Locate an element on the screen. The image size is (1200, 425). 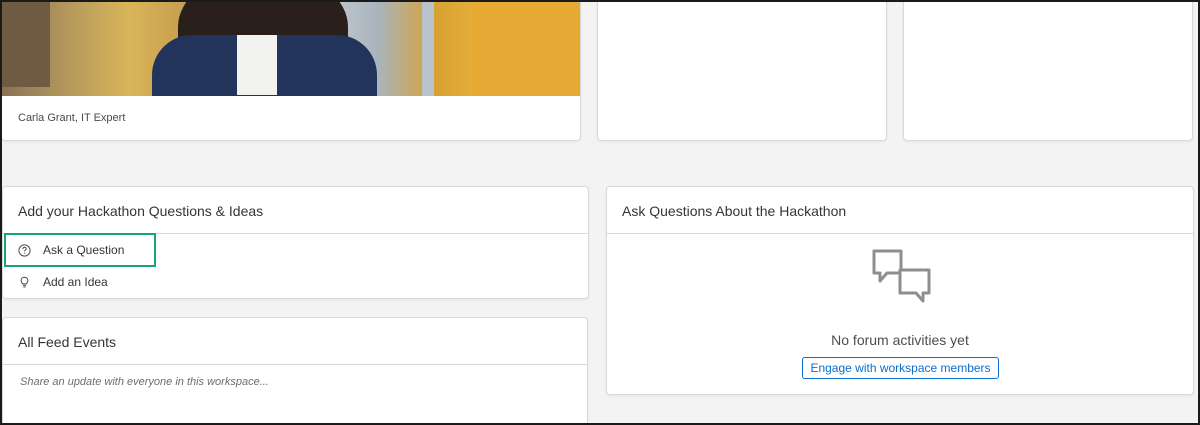
questions-ideas-title: Add your Hackathon Questions & Ideas is located at coordinates (295, 210).